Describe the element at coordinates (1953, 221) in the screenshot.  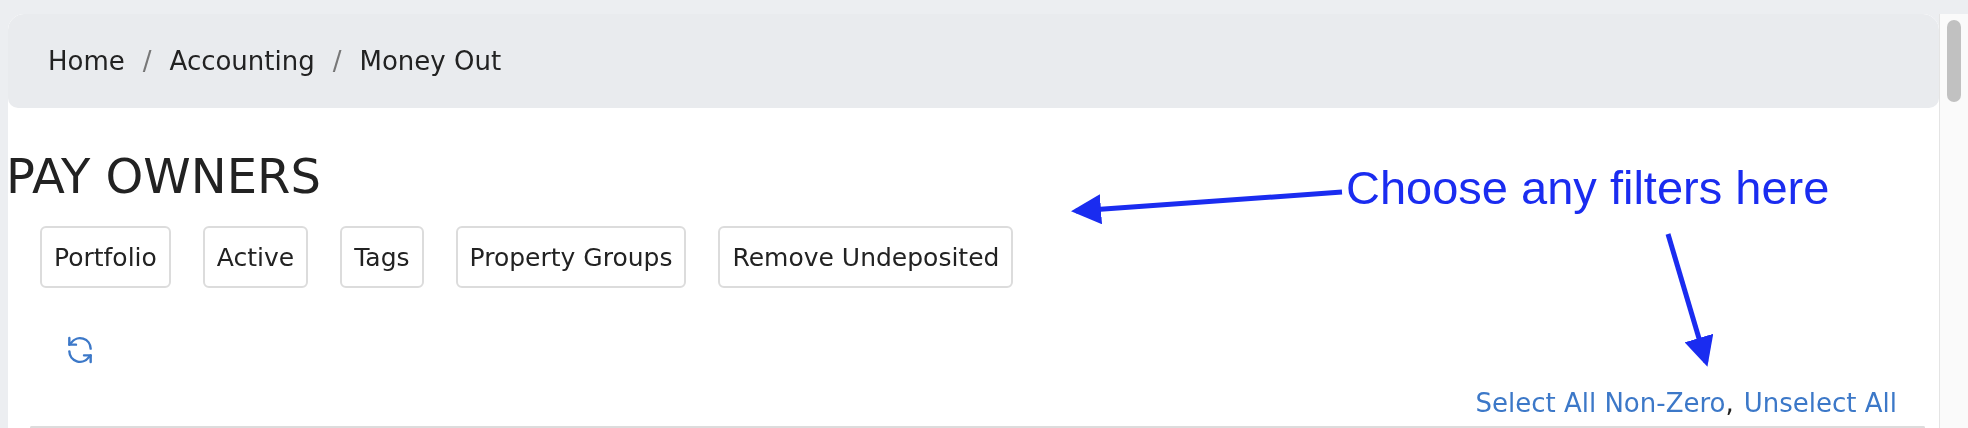
I see `scrollbar` at that location.